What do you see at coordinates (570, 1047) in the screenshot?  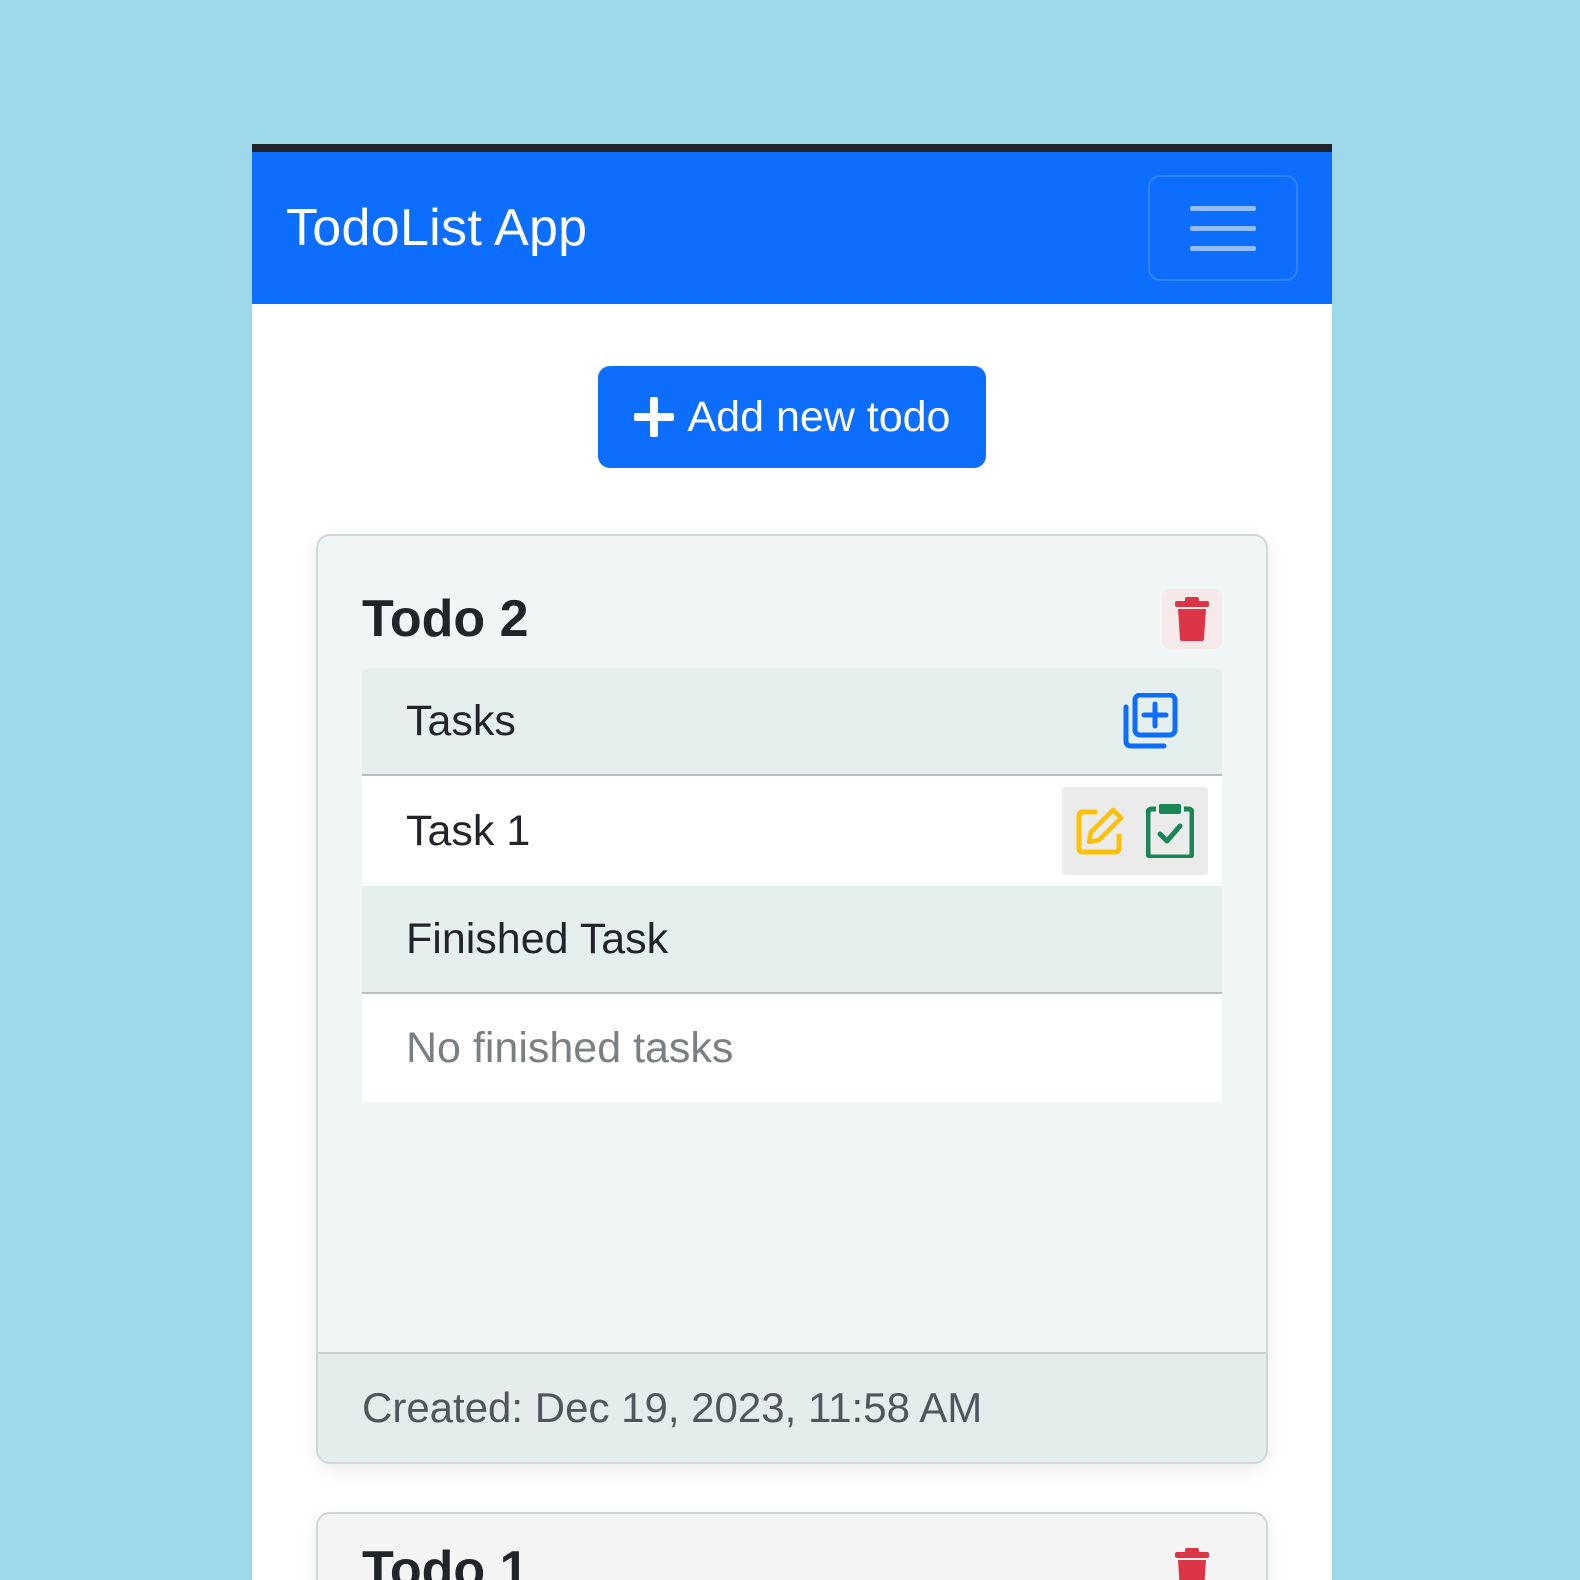 I see `finished-empty-text: No finished tasks` at bounding box center [570, 1047].